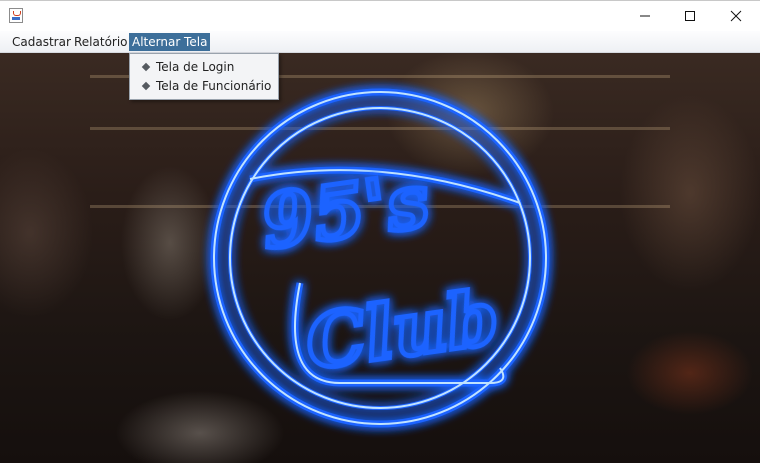 This screenshot has height=463, width=760. I want to click on maximize-icon, so click(690, 16).